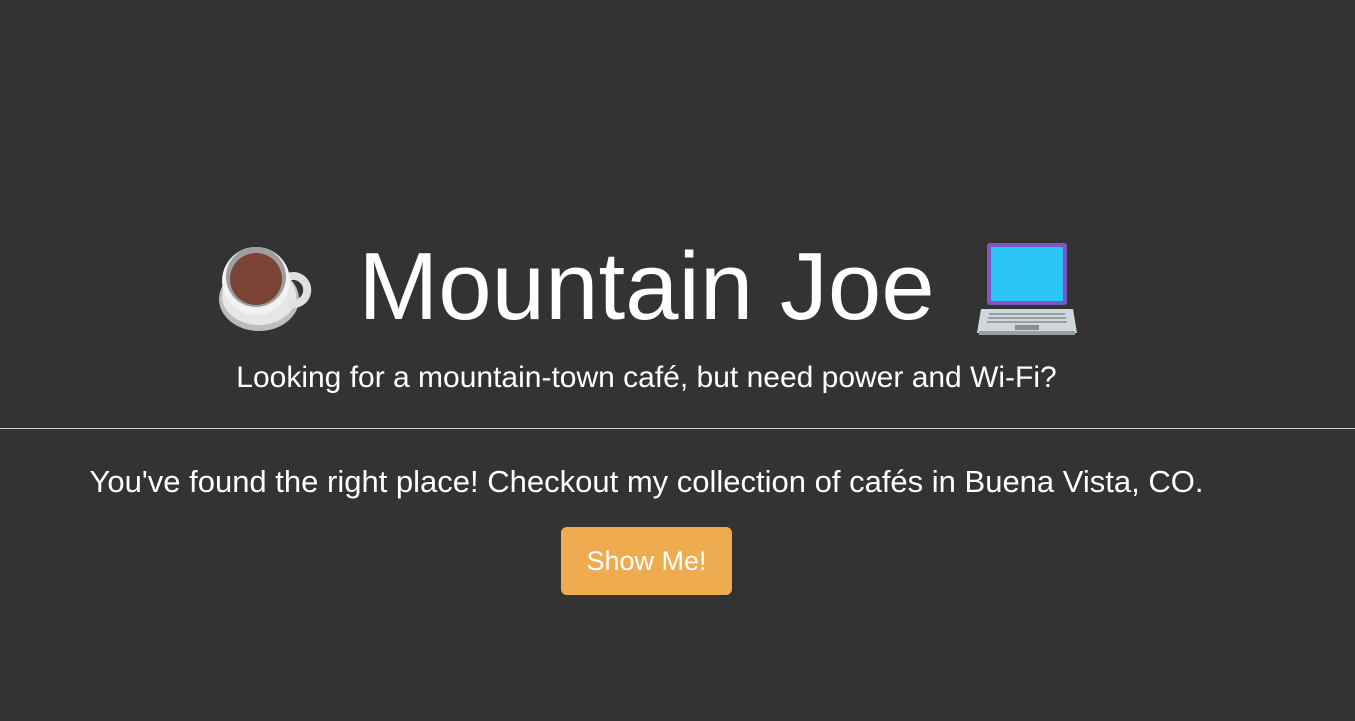 Image resolution: width=1355 pixels, height=721 pixels. I want to click on site-title: Mountain Joe, so click(646, 286).